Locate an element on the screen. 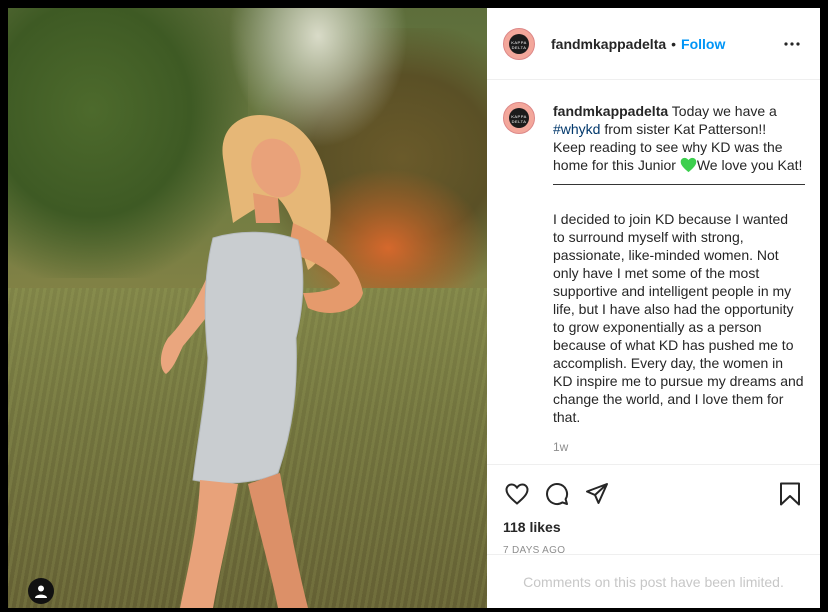  caption-line: #whykd from sister Kat Patterson!! is located at coordinates (679, 129).